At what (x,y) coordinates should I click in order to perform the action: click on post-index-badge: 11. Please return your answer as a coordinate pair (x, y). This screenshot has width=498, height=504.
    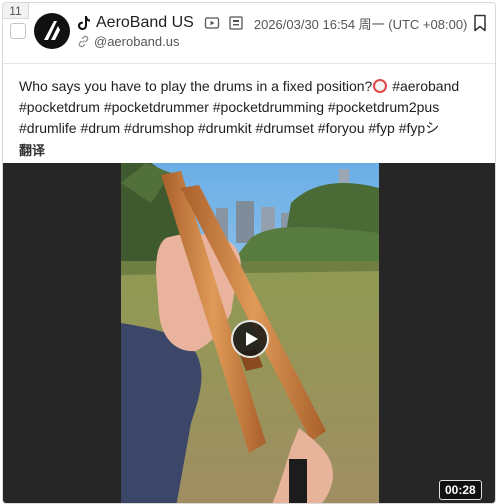
    Looking at the image, I should click on (16, 11).